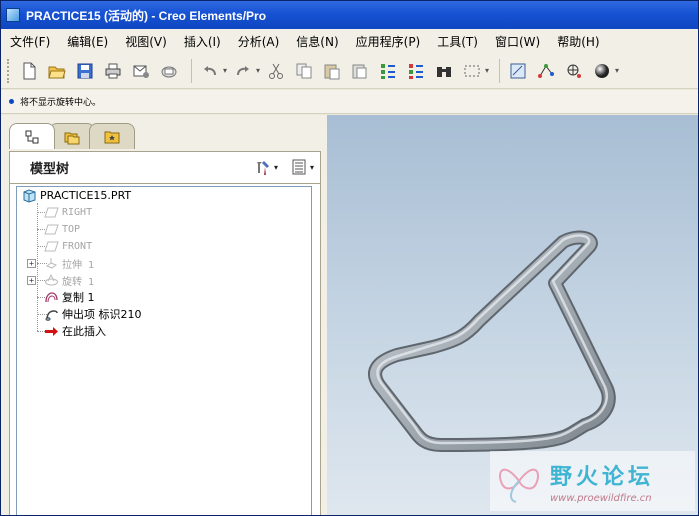 The height and width of the screenshot is (516, 699). Describe the element at coordinates (37, 267) in the screenshot. I see `tree-connector` at that location.